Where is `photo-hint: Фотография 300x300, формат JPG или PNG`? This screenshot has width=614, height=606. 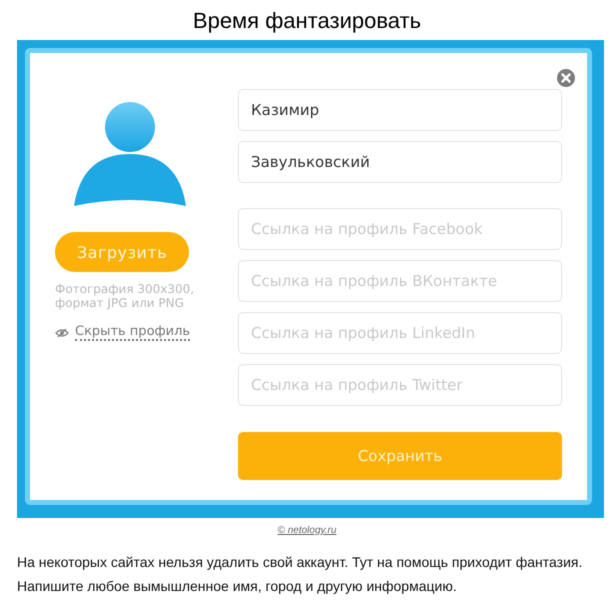 photo-hint: Фотография 300x300, формат JPG или PNG is located at coordinates (125, 296).